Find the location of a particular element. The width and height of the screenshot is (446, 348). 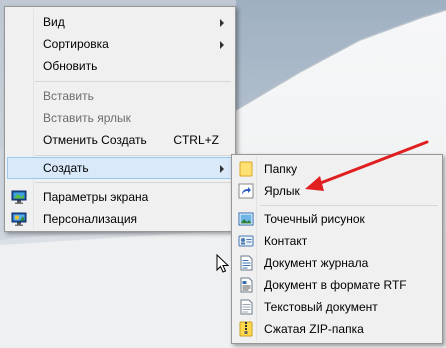

submenu-item-shortcut-label: Ярлык is located at coordinates (282, 191).